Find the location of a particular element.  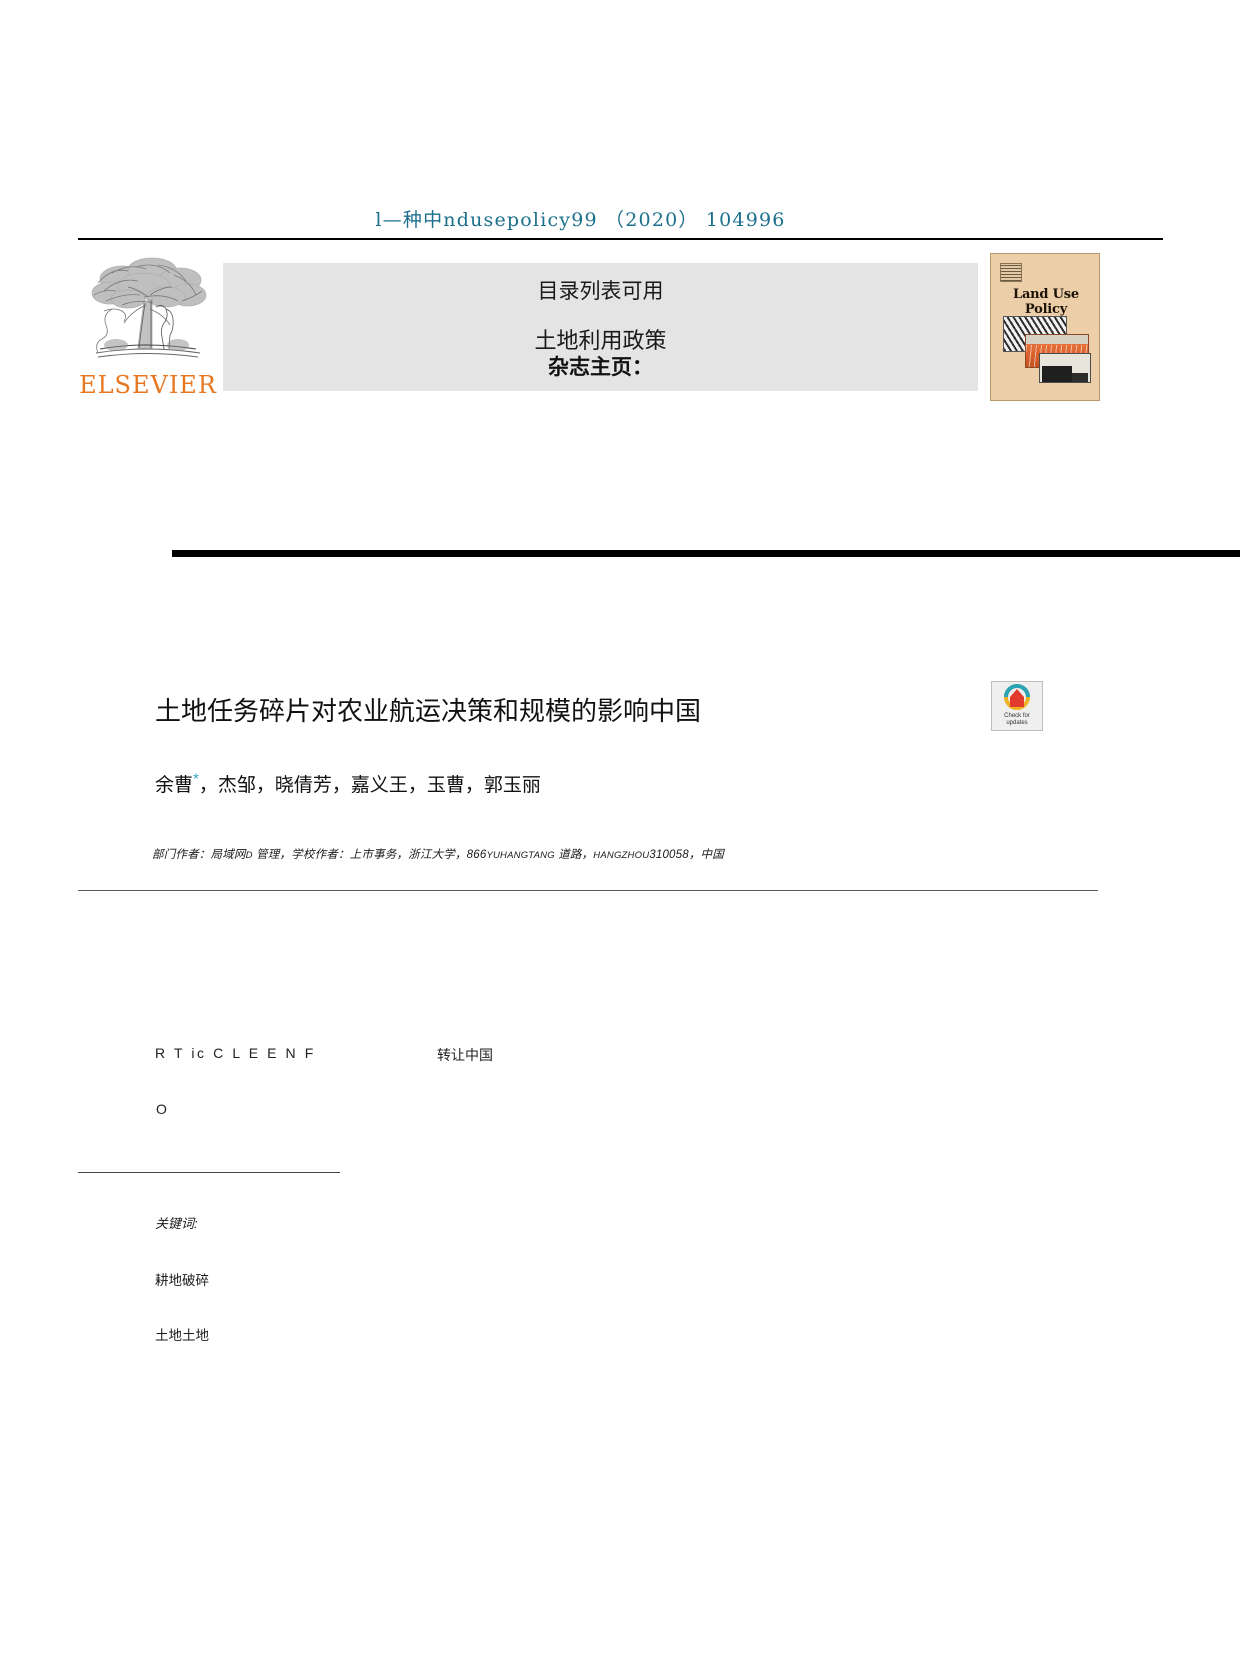

journal-cover-thumbnail: Land Use Policy is located at coordinates (1045, 327).